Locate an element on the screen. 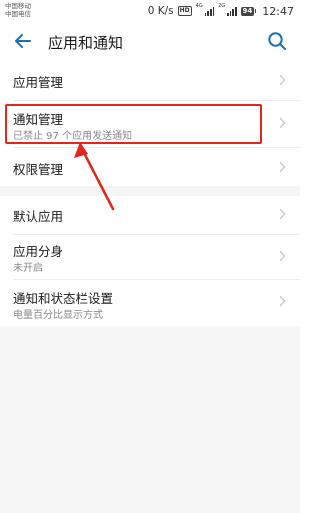  hd-voice-badge: HD is located at coordinates (184, 11).